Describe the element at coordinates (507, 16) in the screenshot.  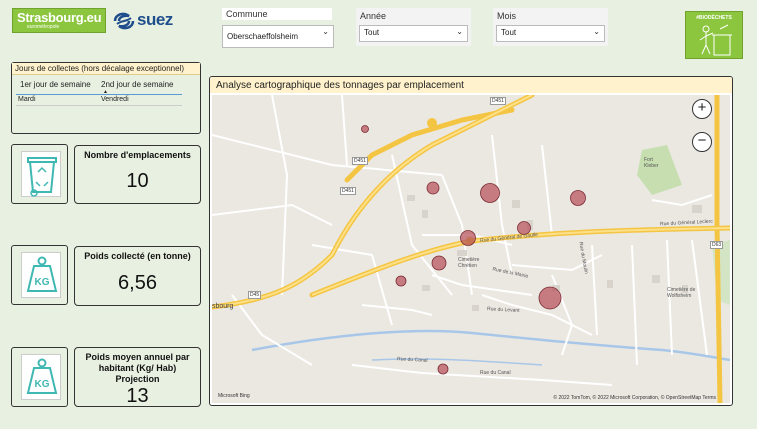
I see `mois-label: Mois` at that location.